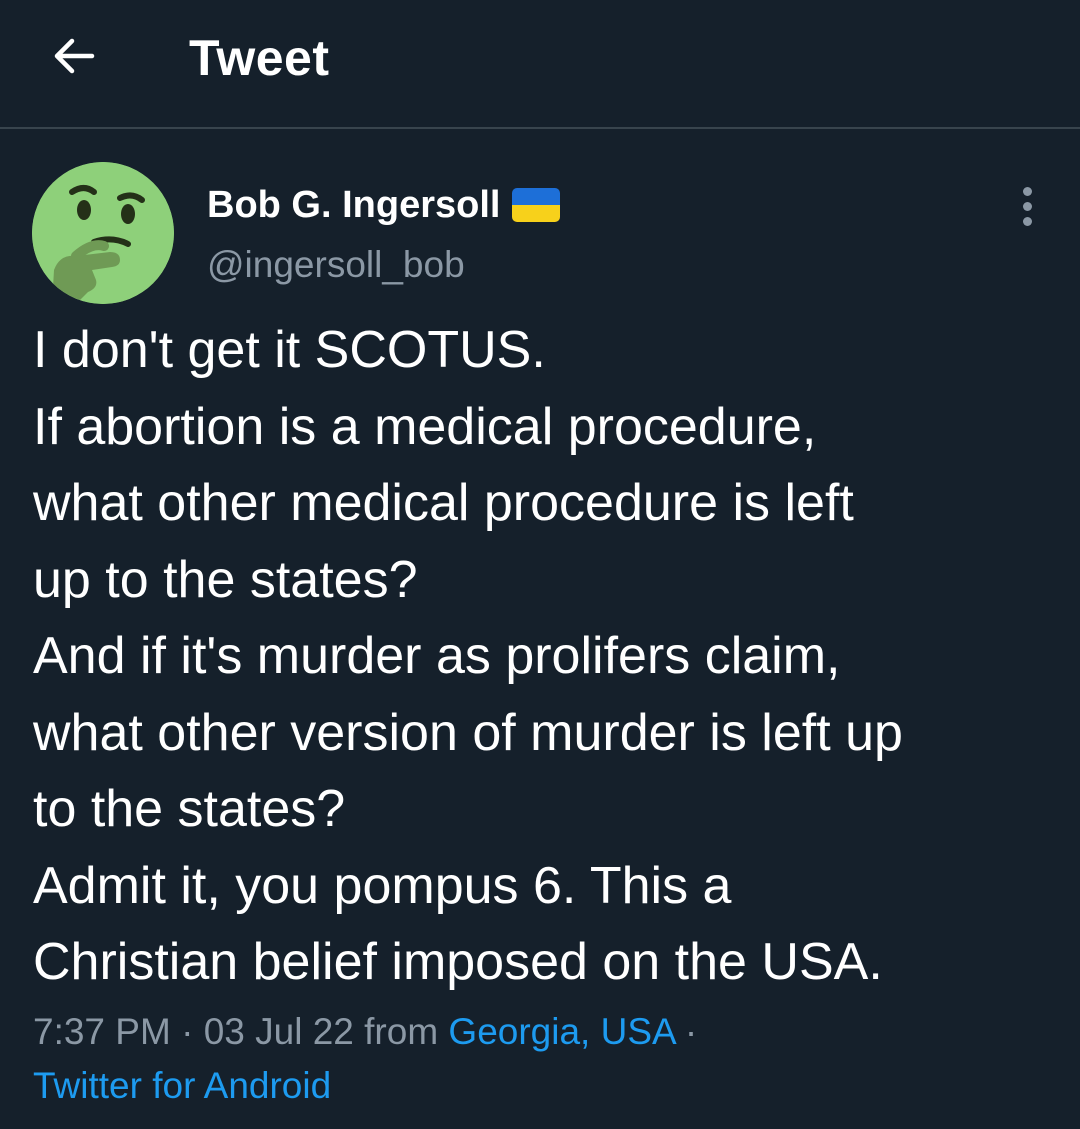  I want to click on meta-from-label: from, so click(401, 1031).